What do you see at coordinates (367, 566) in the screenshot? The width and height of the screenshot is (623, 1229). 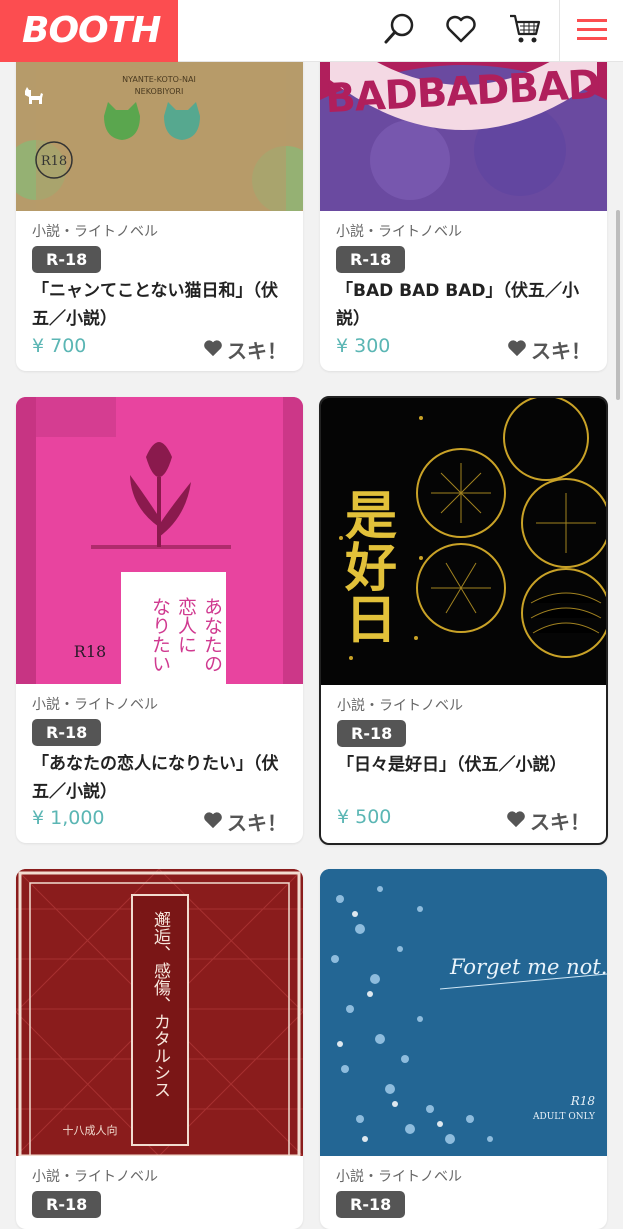 I see `svg-text: 是好日` at bounding box center [367, 566].